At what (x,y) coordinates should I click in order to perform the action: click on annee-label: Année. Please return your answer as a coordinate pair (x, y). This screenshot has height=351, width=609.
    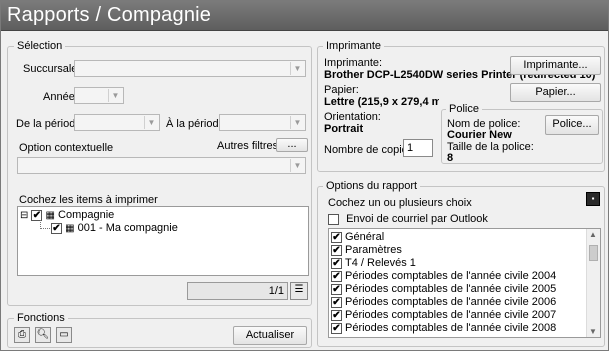
    Looking at the image, I should click on (59, 97).